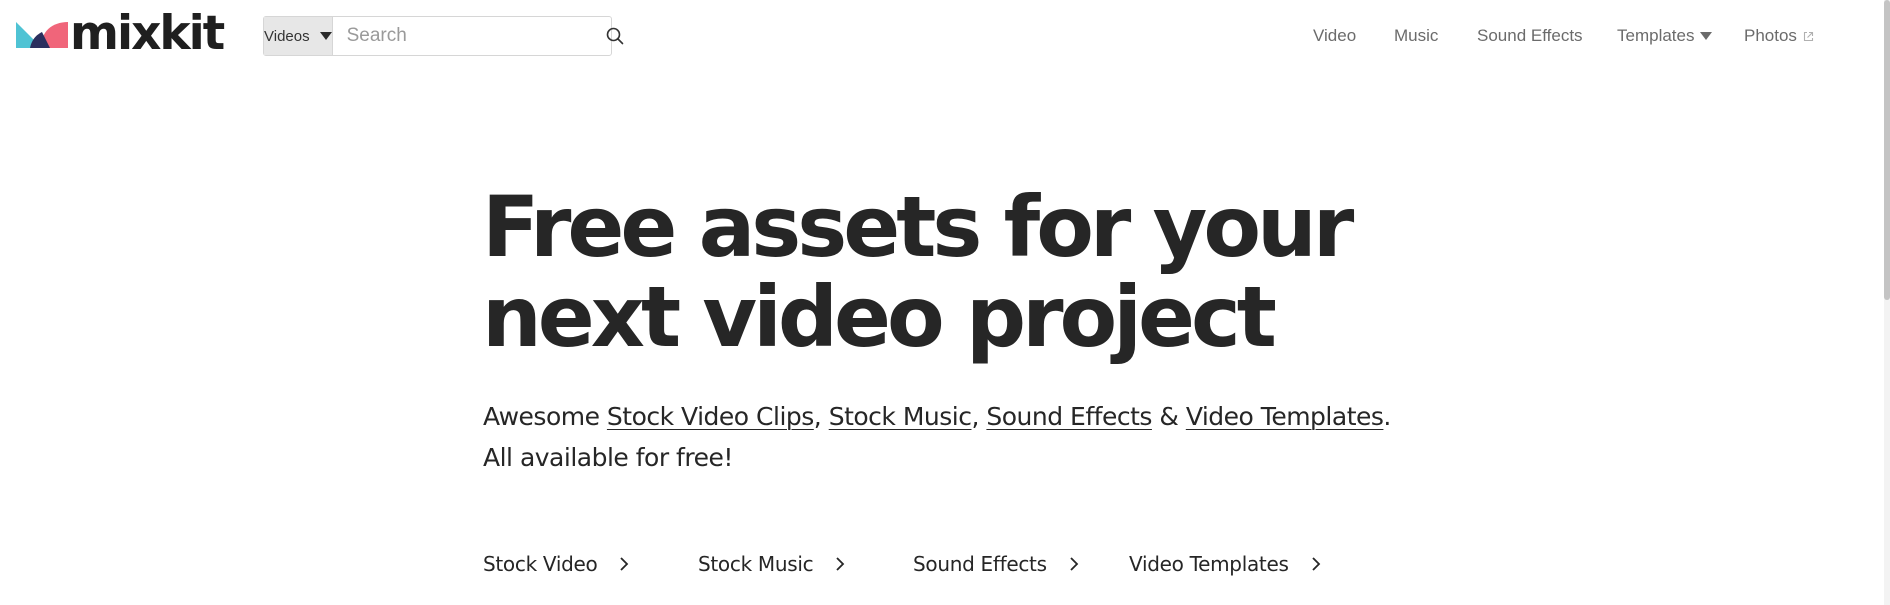 Image resolution: width=1890 pixels, height=605 pixels. I want to click on external-link-icon, so click(1808, 36).